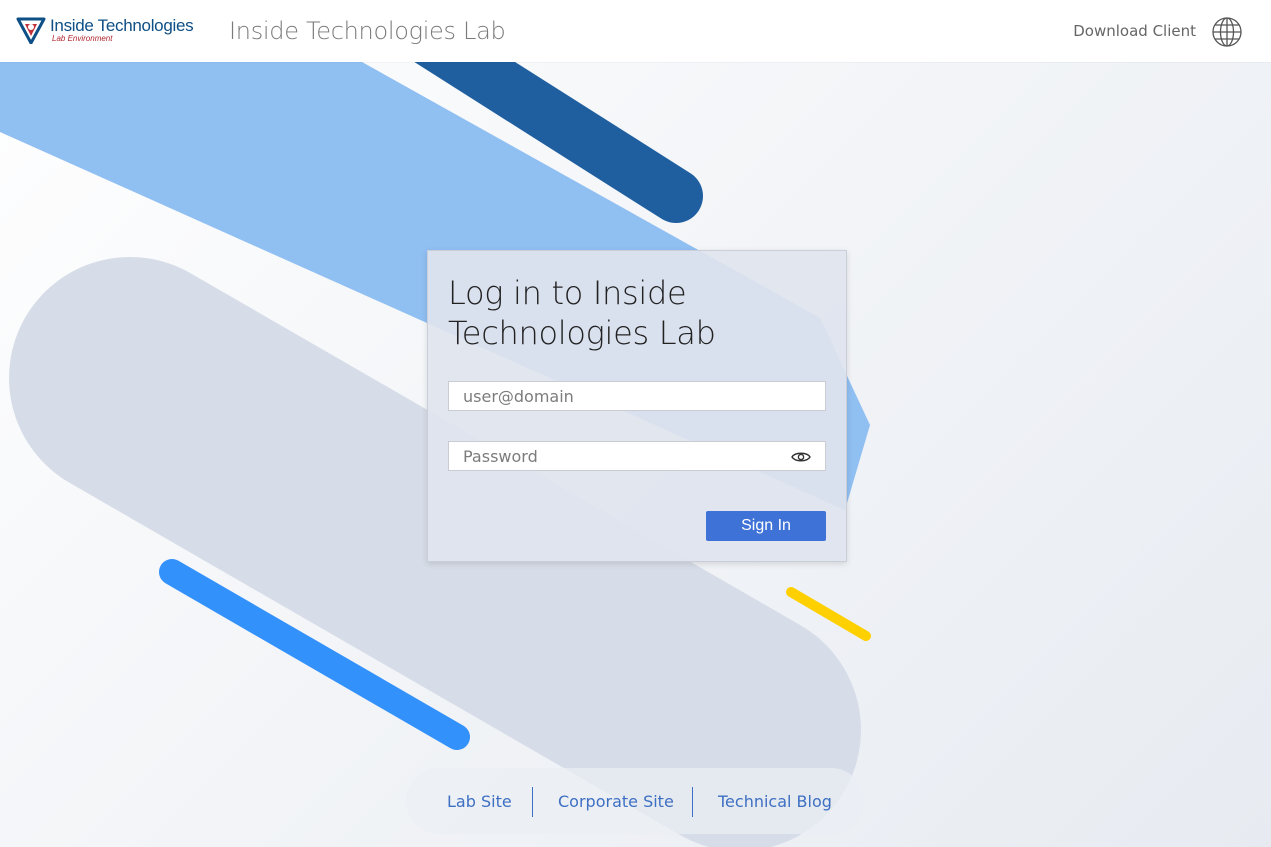  Describe the element at coordinates (31, 30) in the screenshot. I see `logo-shield-icon` at that location.